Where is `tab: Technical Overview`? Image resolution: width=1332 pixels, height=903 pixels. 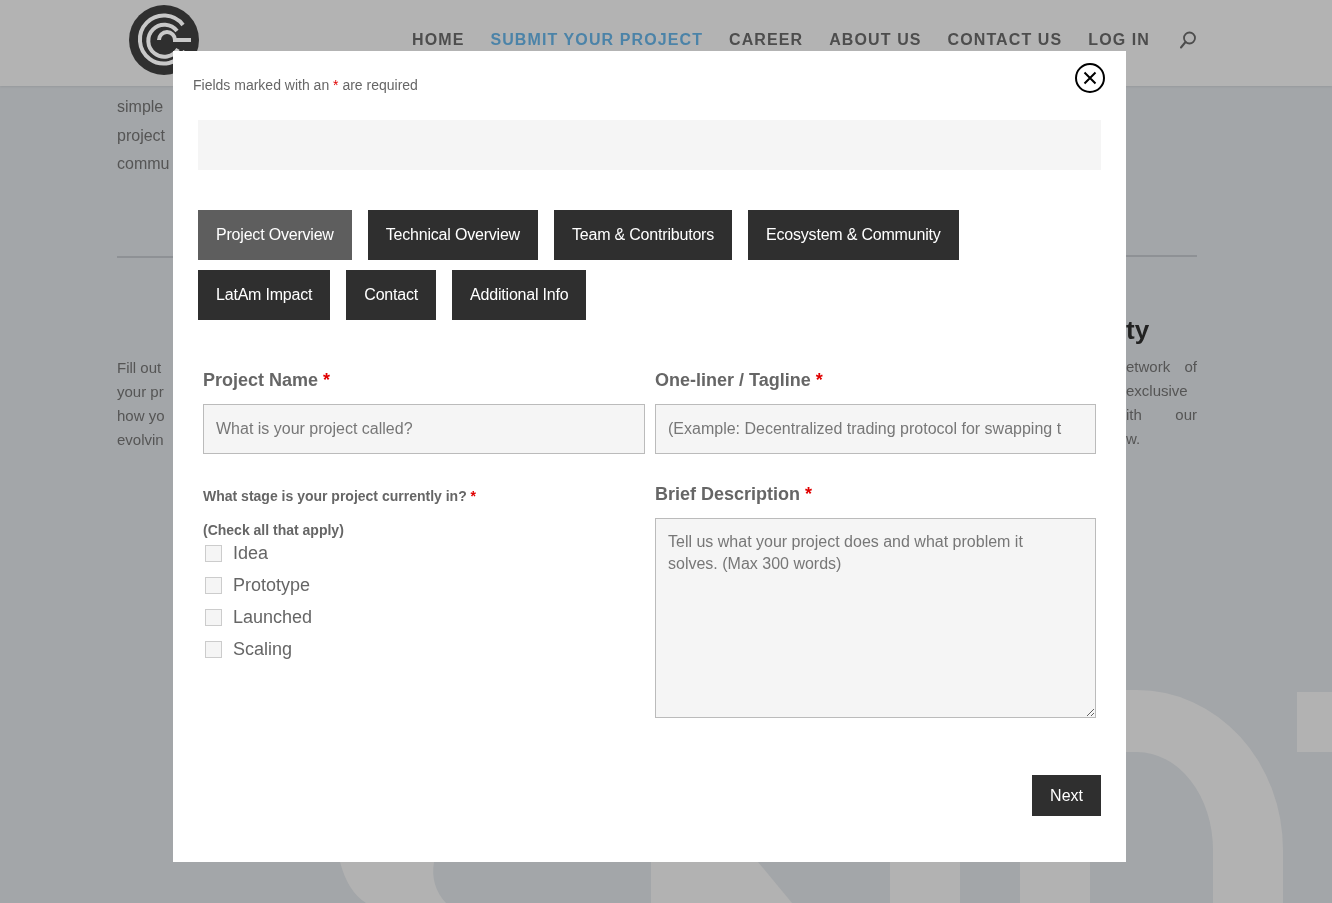 tab: Technical Overview is located at coordinates (452, 235).